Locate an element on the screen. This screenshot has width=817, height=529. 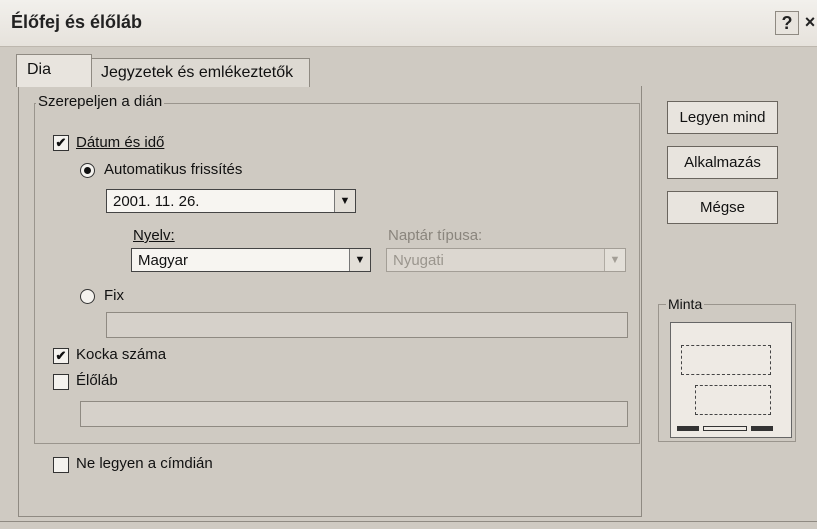
apply-button: Alkalmazás is located at coordinates (722, 162).